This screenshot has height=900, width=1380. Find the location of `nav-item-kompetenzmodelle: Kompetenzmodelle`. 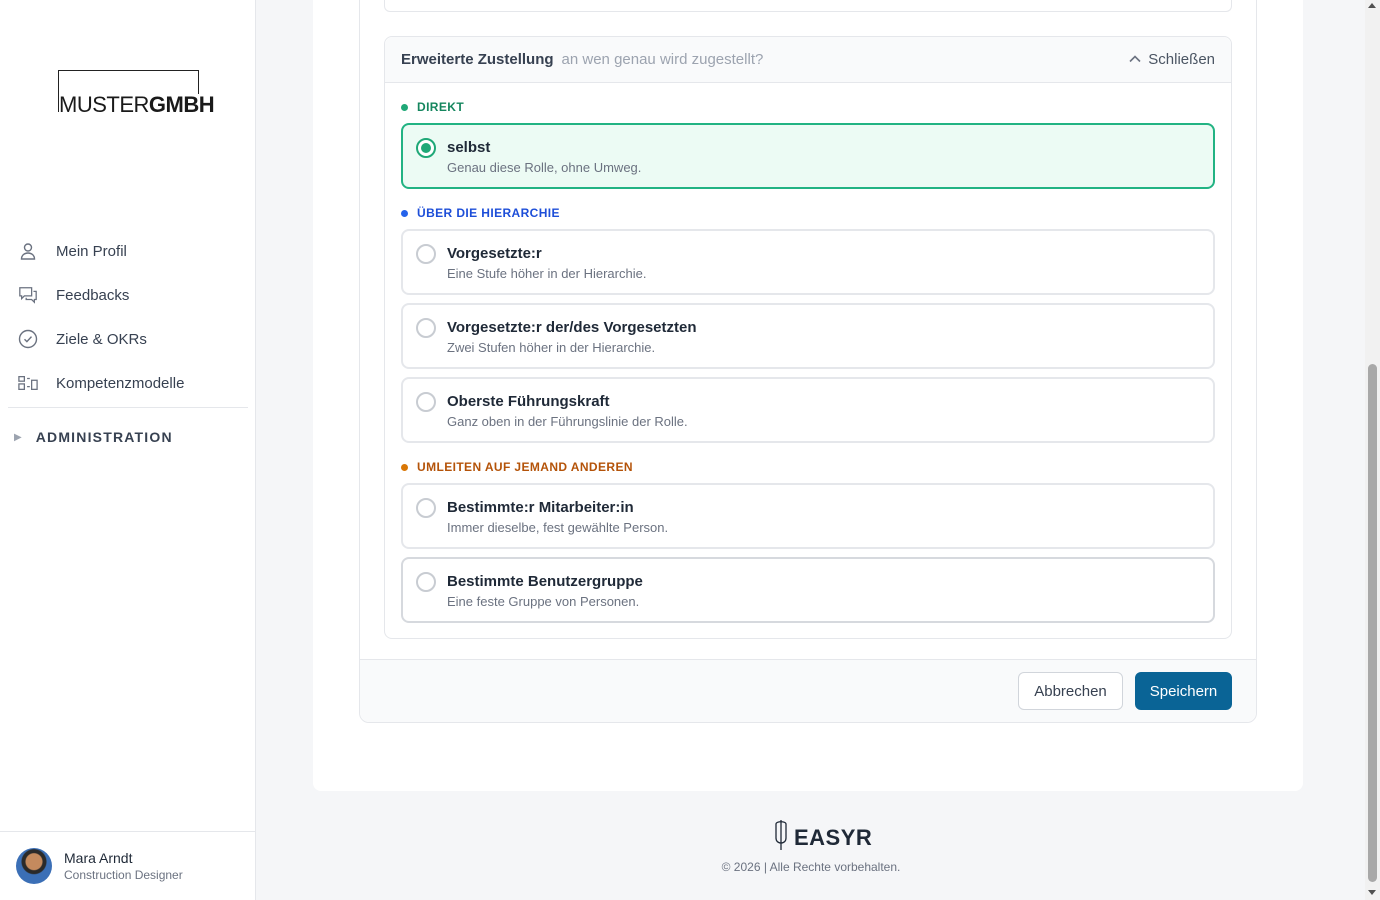

nav-item-kompetenzmodelle: Kompetenzmodelle is located at coordinates (128, 383).